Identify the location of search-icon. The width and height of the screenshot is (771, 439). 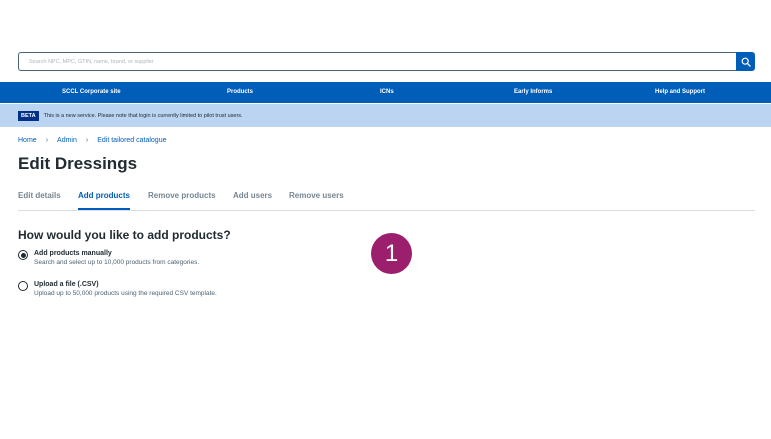
(746, 62).